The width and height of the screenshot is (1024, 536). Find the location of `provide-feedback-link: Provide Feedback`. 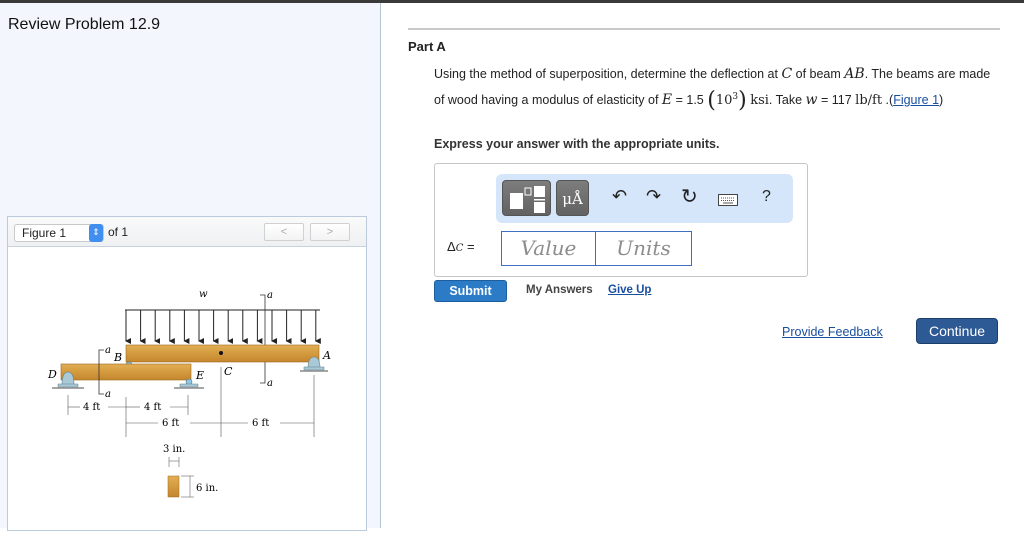

provide-feedback-link: Provide Feedback is located at coordinates (832, 332).